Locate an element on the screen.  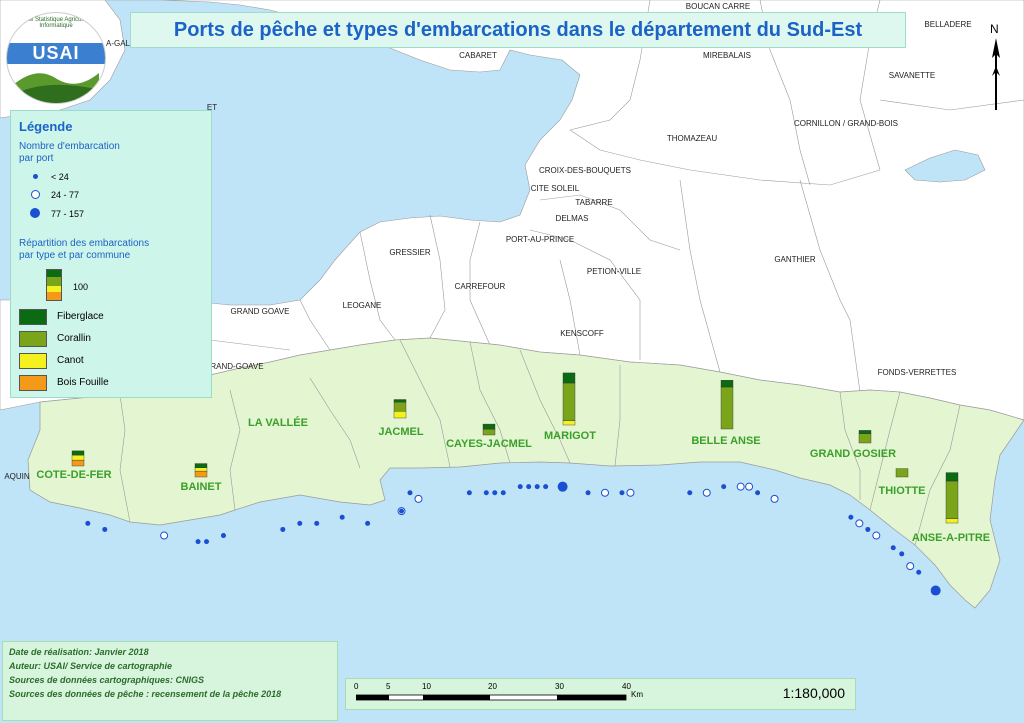
legend-dot-large is located at coordinates (35, 213).